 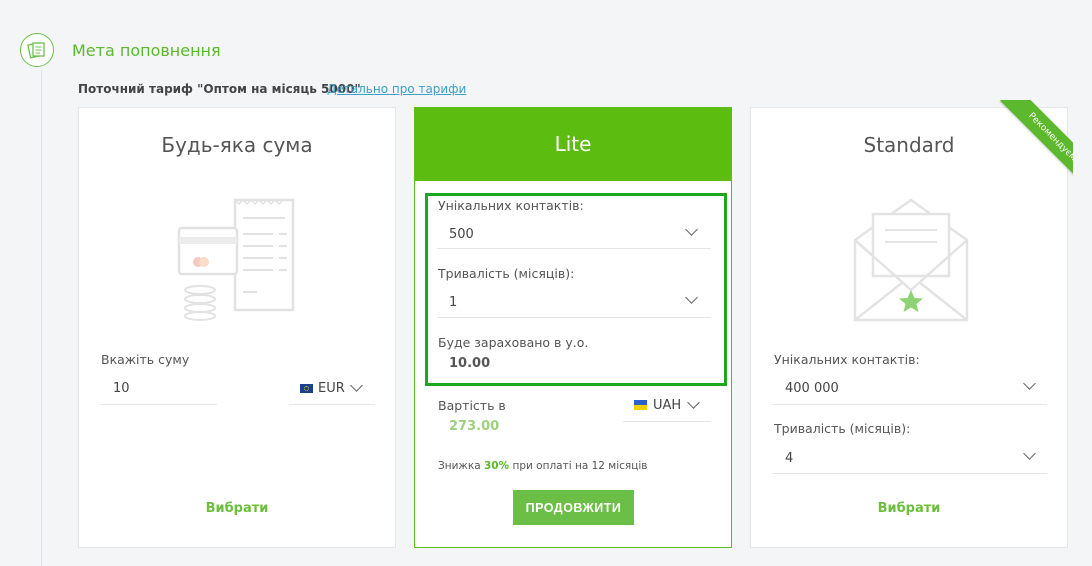 I want to click on eu-flag-icon, so click(x=306, y=388).